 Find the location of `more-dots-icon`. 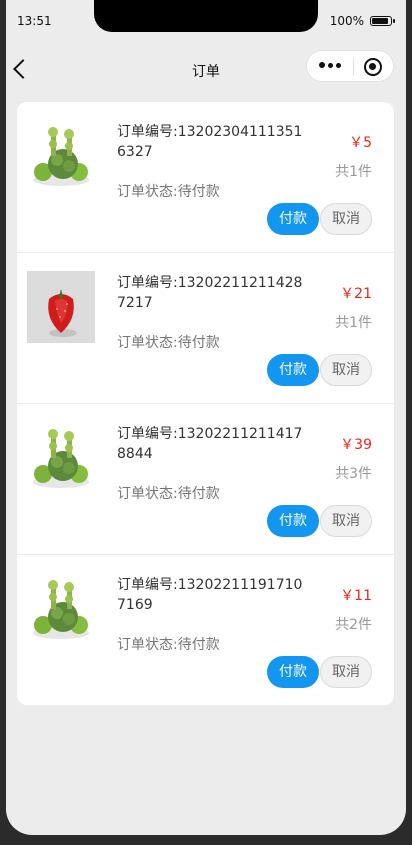

more-dots-icon is located at coordinates (331, 66).